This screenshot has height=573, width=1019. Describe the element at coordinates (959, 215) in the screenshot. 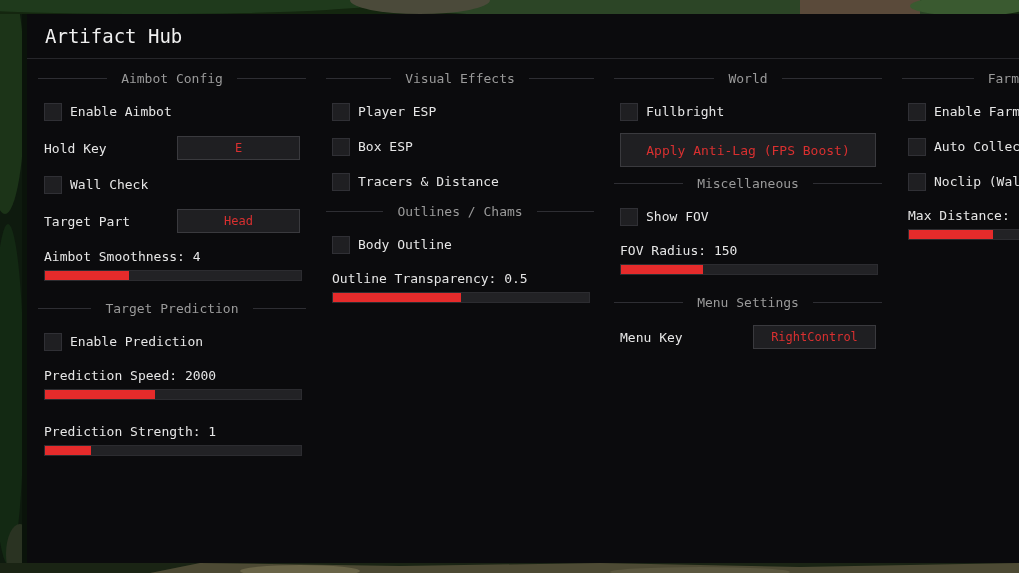

I see `slider-label: Max Distance:` at that location.